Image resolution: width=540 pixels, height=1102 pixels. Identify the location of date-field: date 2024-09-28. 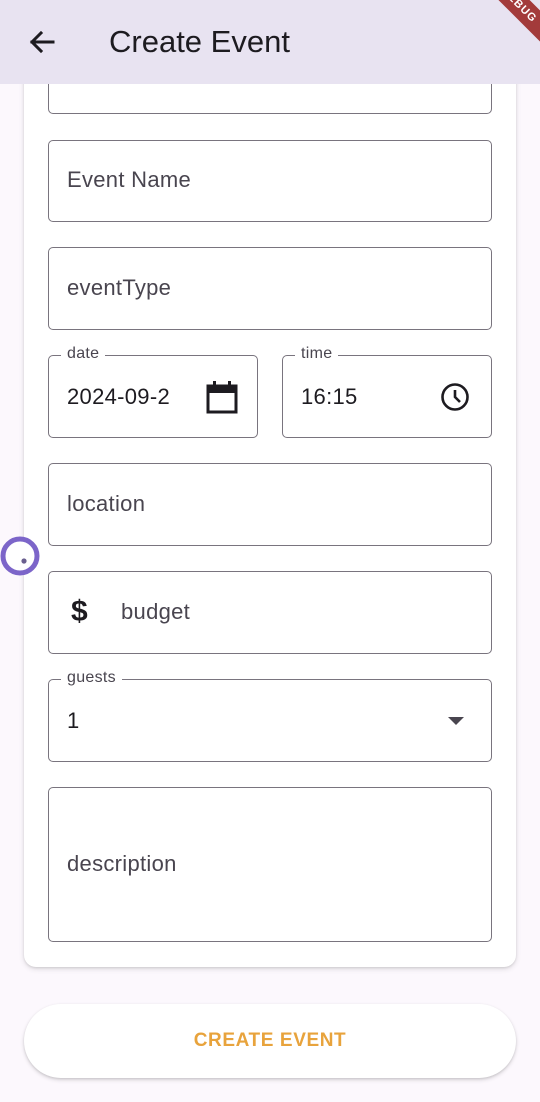
(153, 391).